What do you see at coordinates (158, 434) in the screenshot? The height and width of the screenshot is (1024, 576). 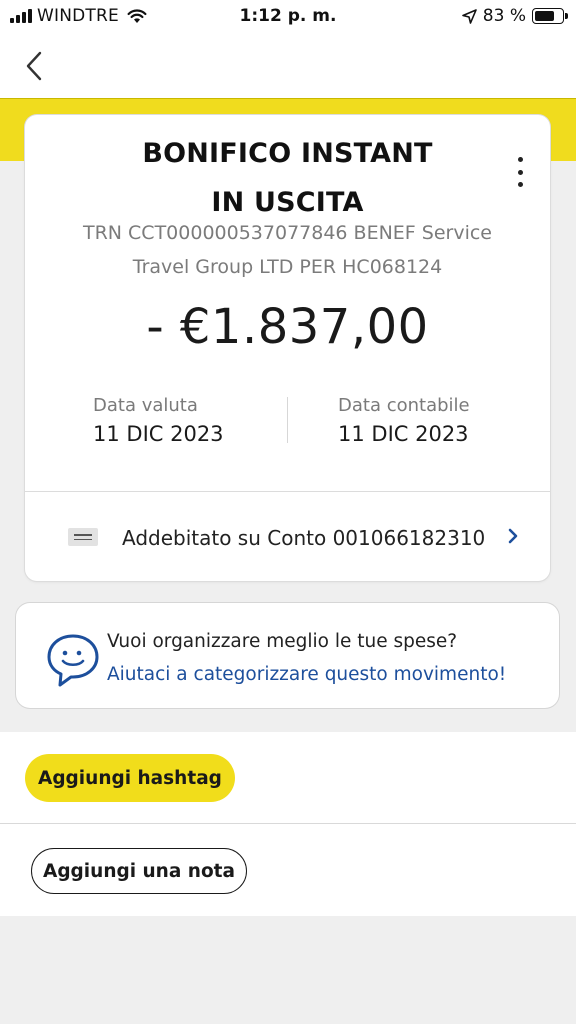 I see `value-date: 11 DIC 2023` at bounding box center [158, 434].